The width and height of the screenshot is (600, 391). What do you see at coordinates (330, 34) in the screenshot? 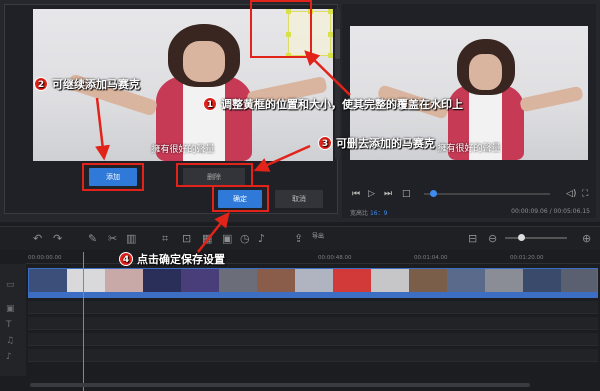
I see `resize-handle-mr` at bounding box center [330, 34].